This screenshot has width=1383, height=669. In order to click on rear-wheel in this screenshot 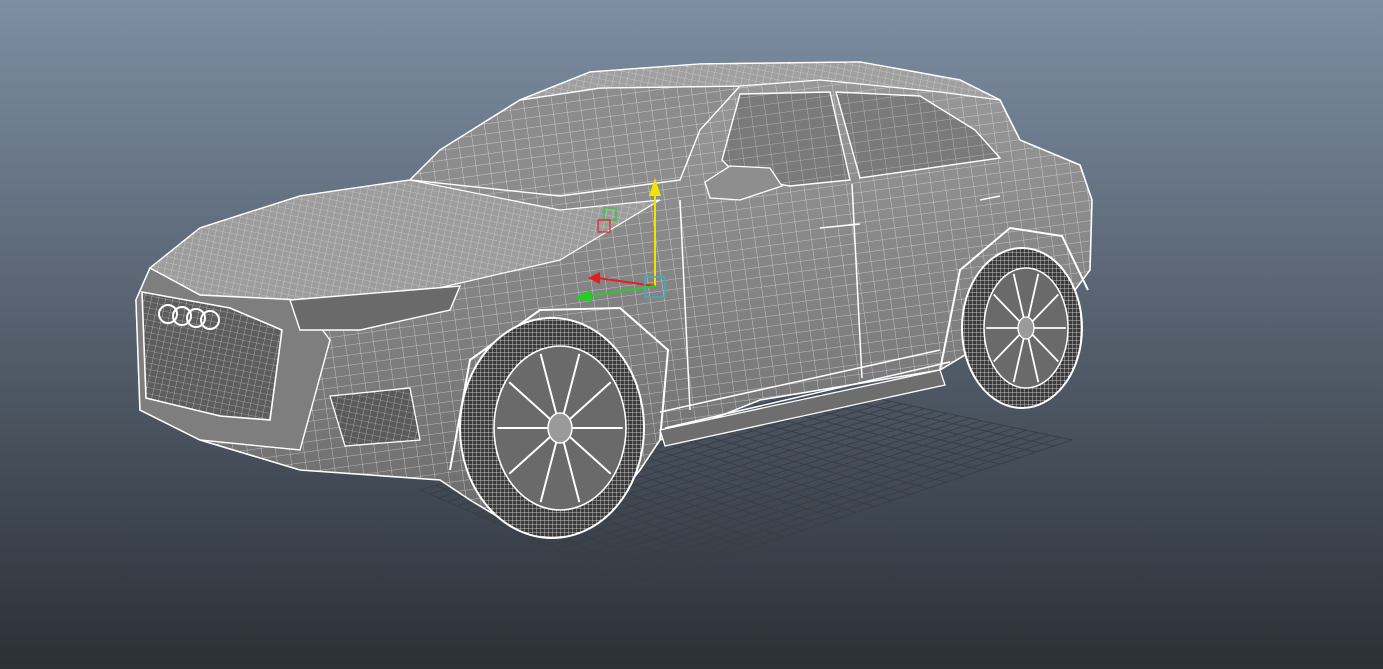, I will do `click(1022, 328)`.